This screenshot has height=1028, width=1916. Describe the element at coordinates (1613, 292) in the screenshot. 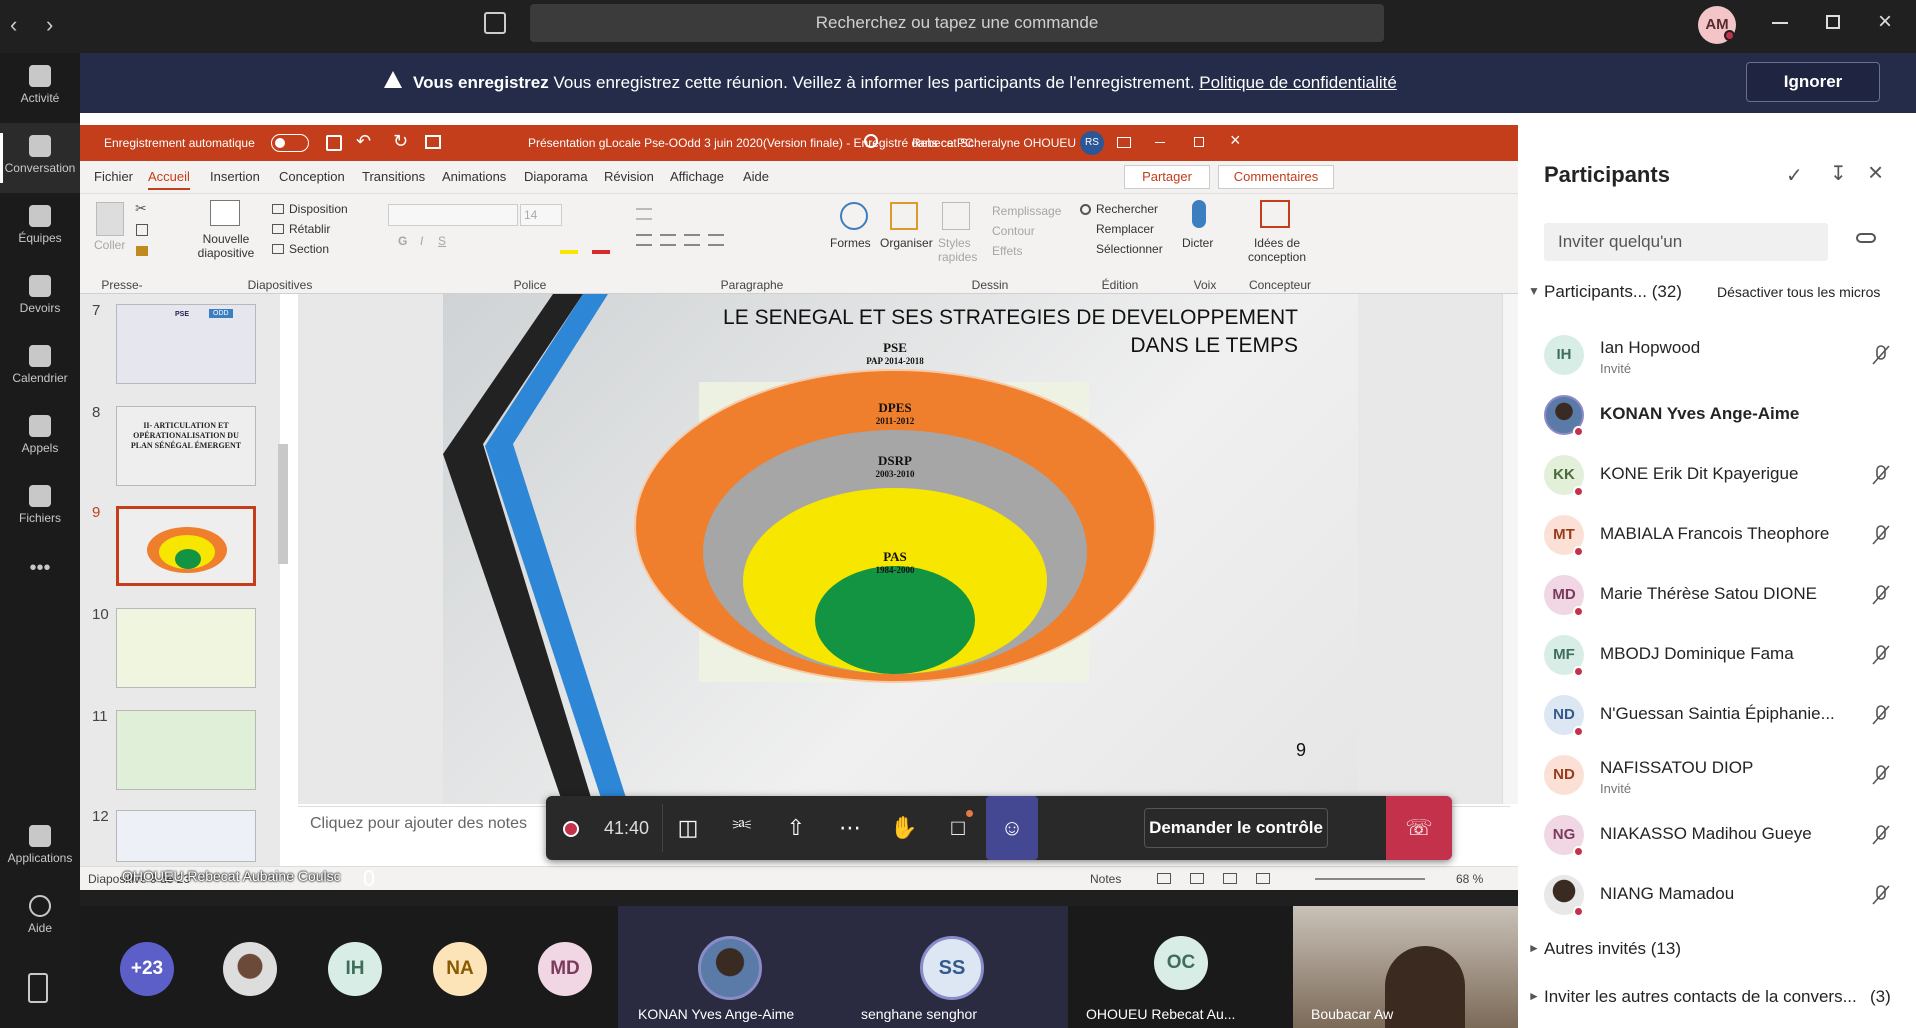

I see `participants-section-header: Participants... (32)` at that location.